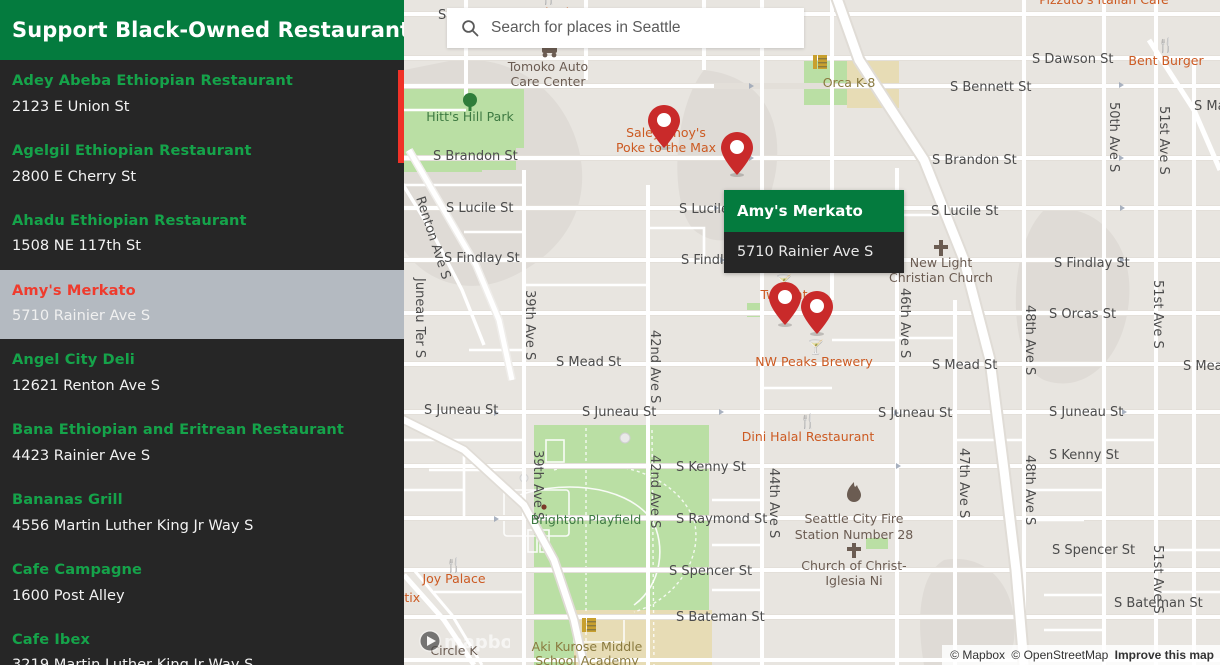  I want to click on popup-title: Amy's Merkato, so click(814, 211).